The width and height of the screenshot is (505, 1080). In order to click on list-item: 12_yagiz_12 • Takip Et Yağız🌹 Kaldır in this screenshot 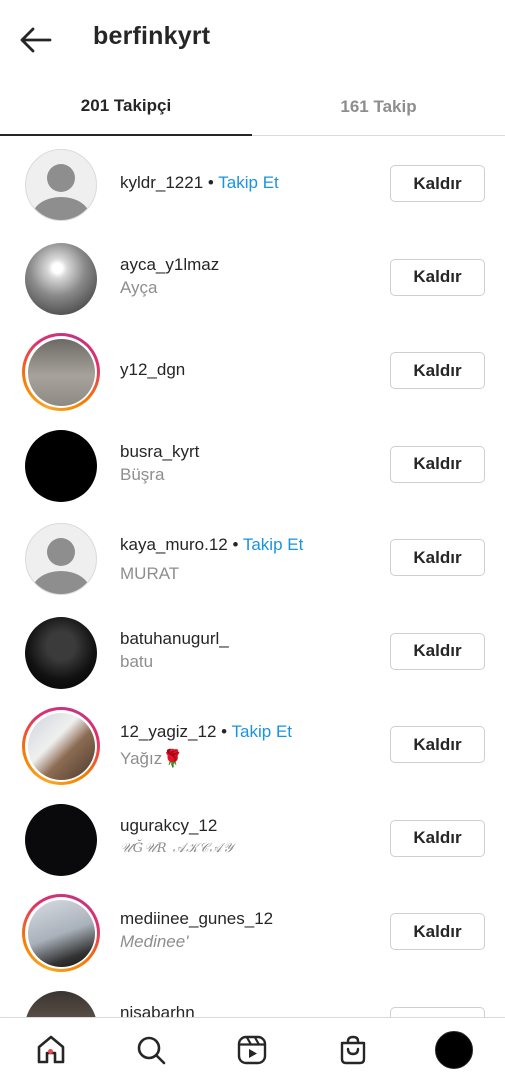, I will do `click(252, 745)`.